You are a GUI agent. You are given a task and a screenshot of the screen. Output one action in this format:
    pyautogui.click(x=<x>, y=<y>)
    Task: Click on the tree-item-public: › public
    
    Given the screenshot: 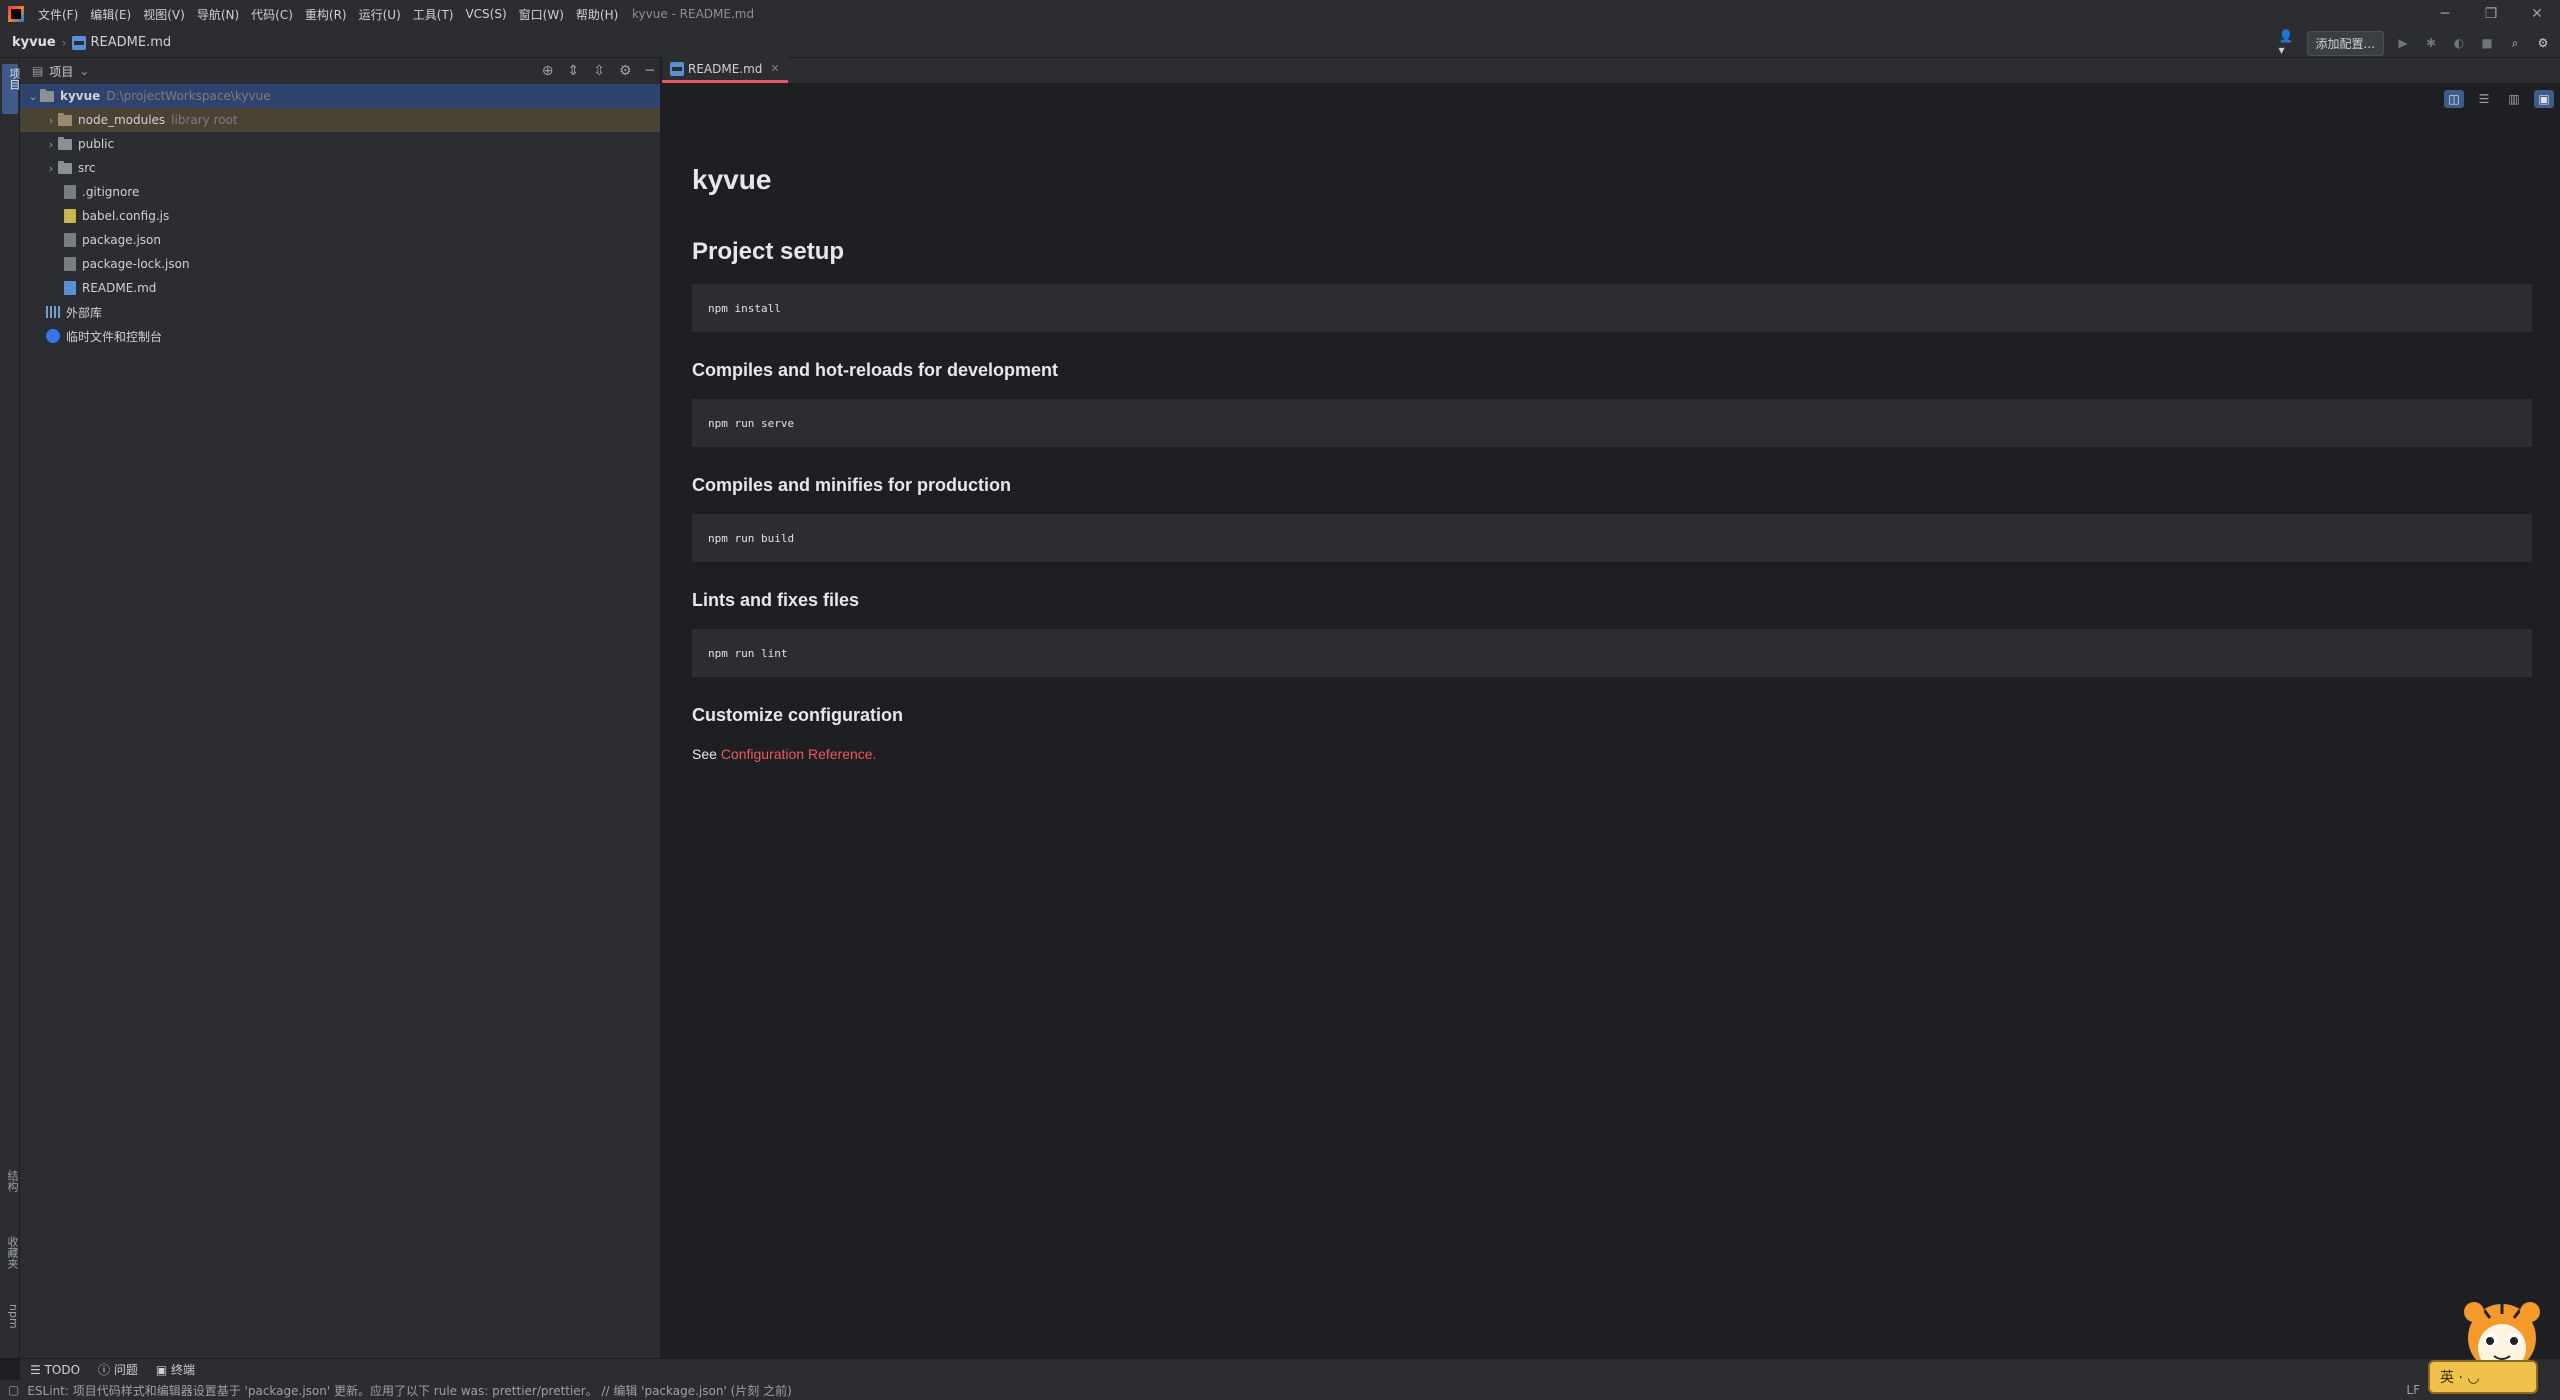 What is the action you would take?
    pyautogui.click(x=340, y=144)
    